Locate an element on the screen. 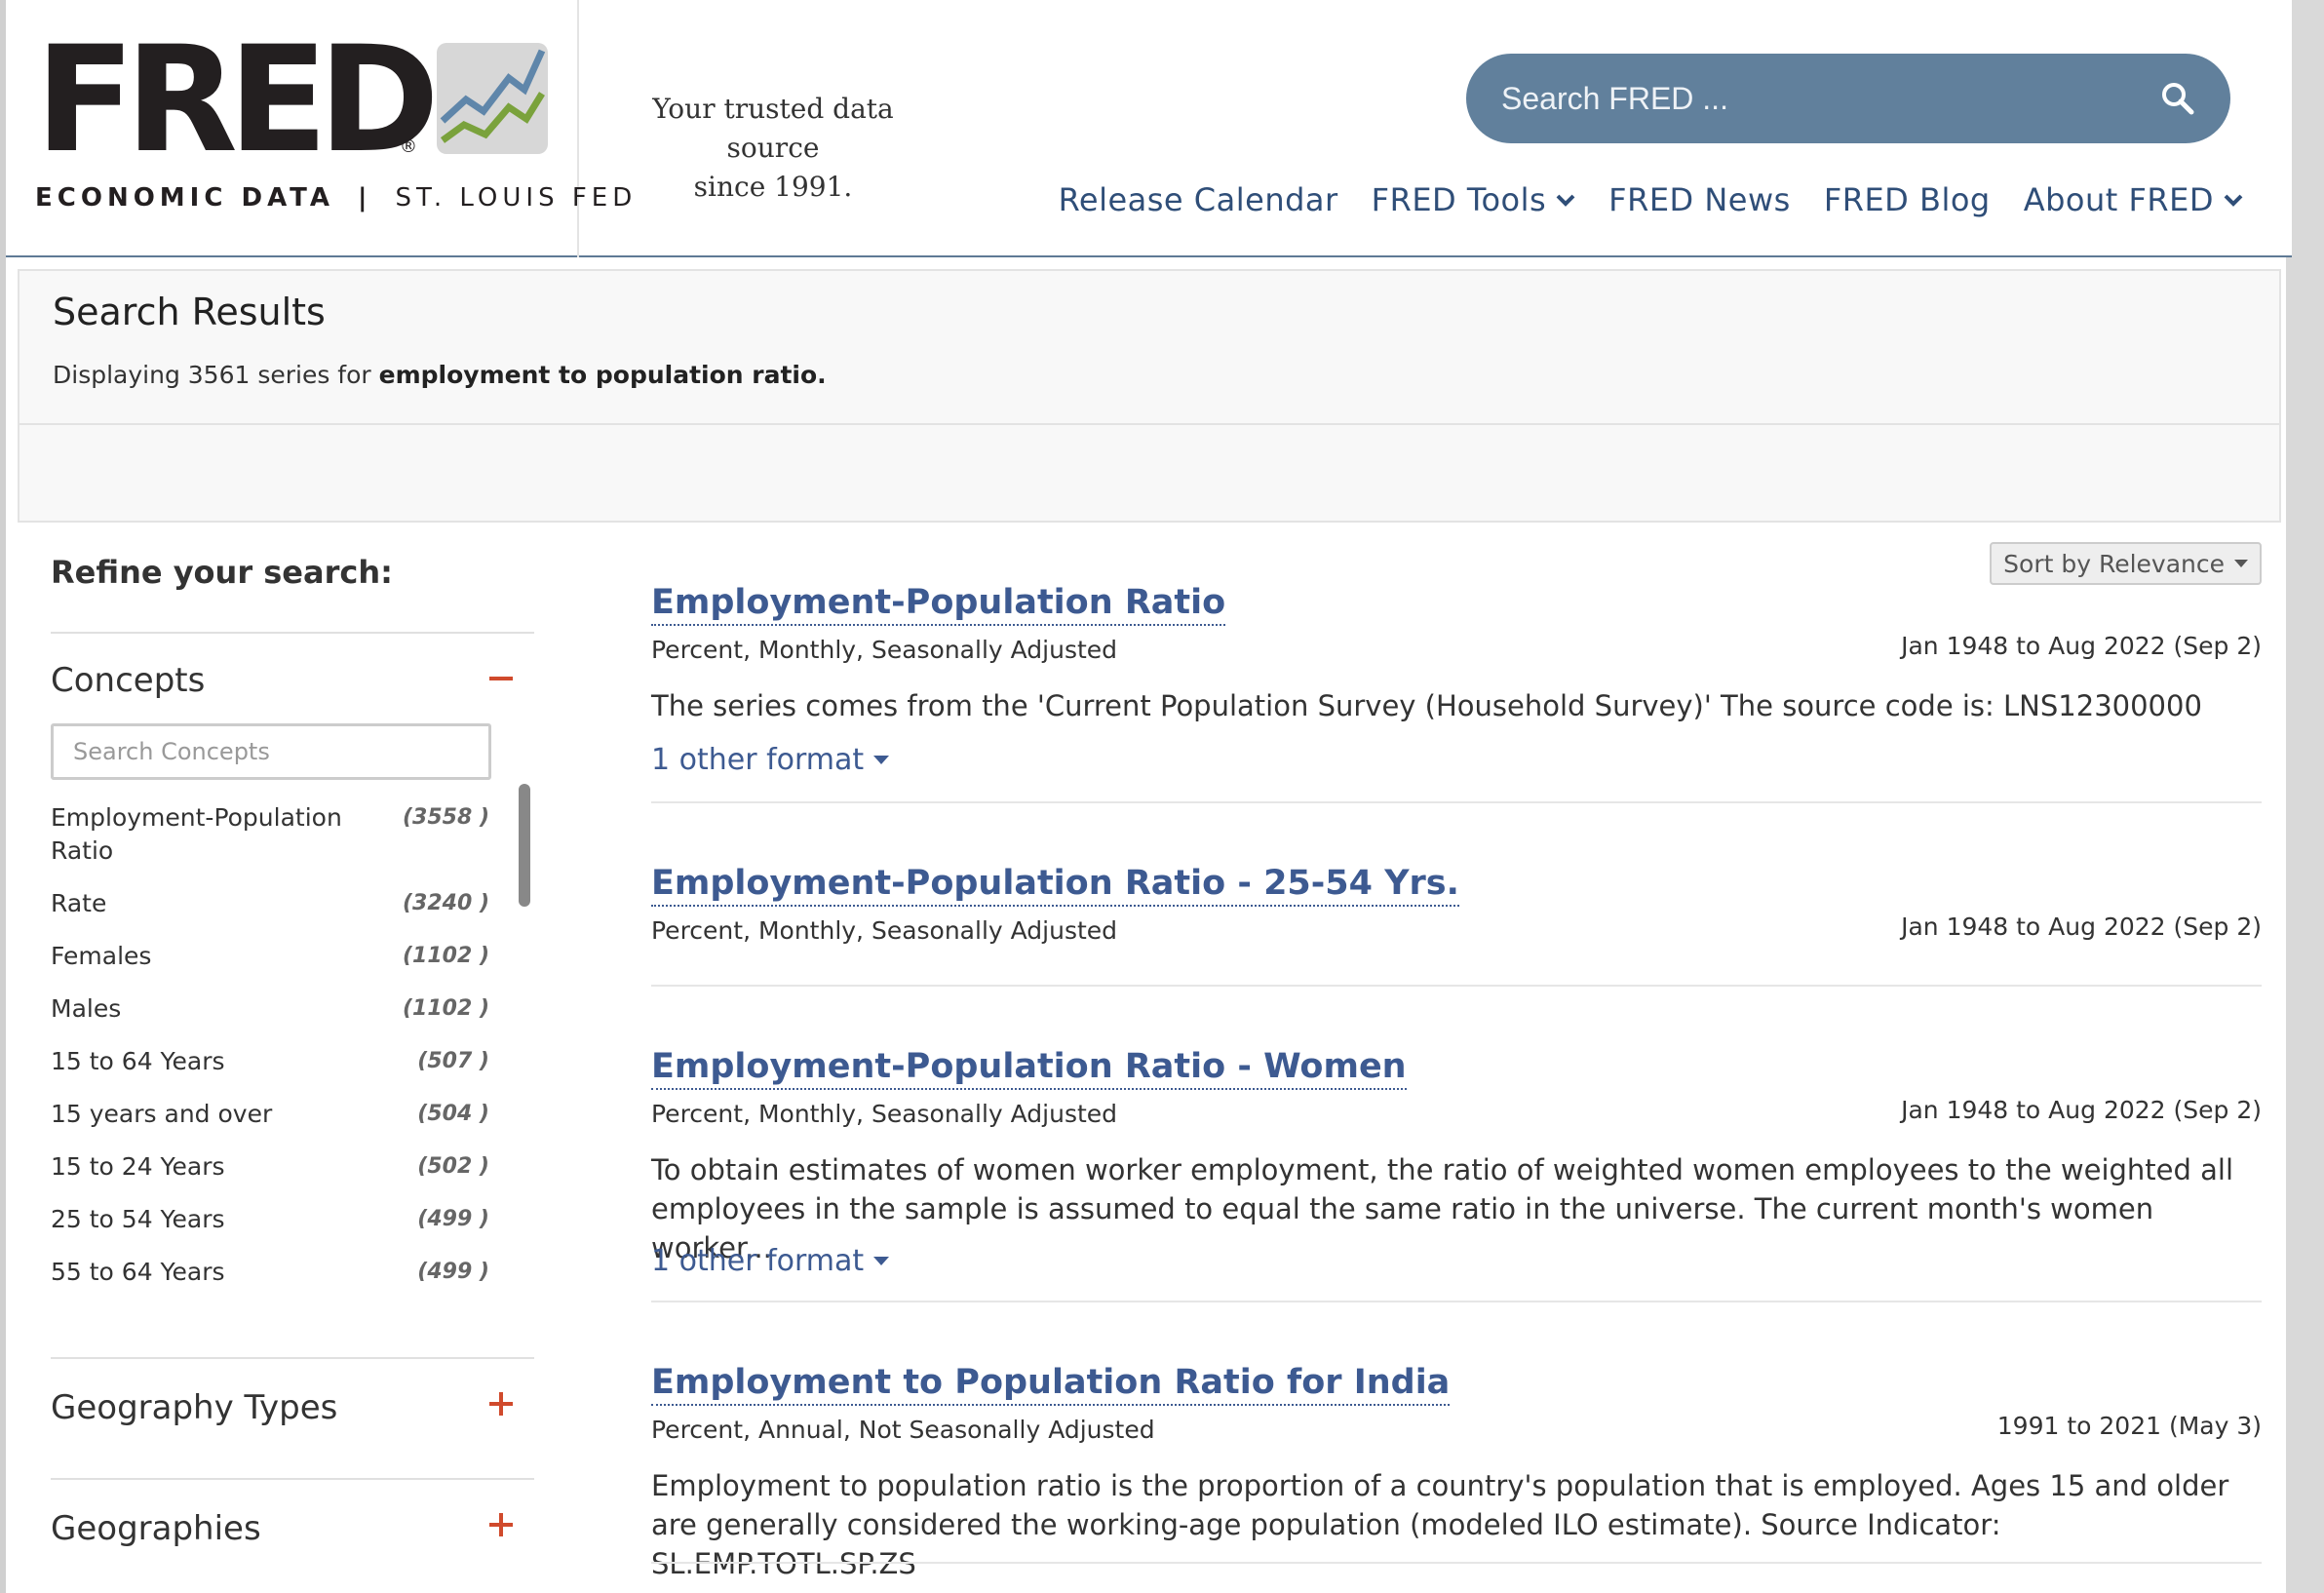 The image size is (2324, 1593). concept-count: (1102 ) is located at coordinates (446, 956).